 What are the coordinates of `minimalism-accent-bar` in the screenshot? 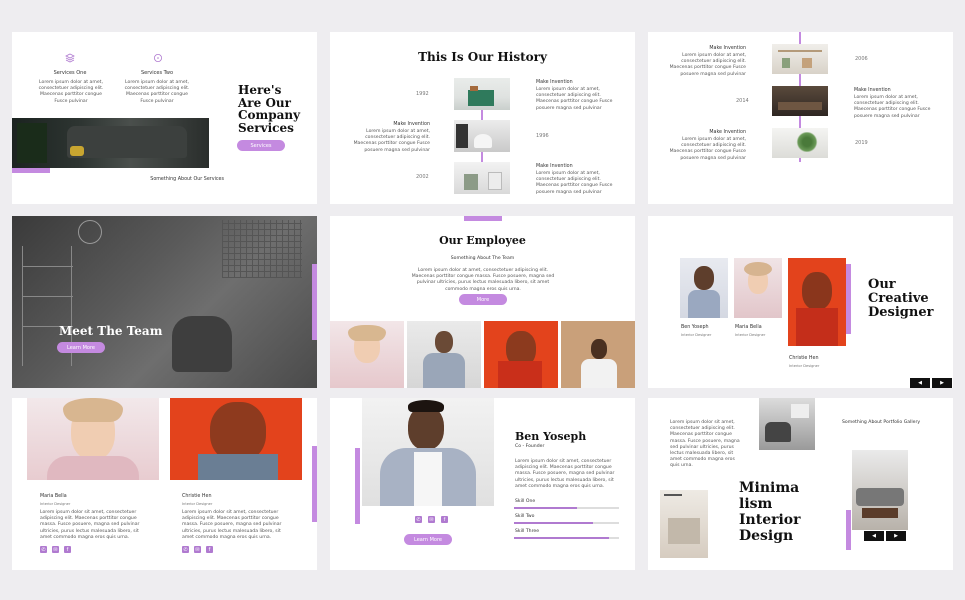 It's located at (848, 530).